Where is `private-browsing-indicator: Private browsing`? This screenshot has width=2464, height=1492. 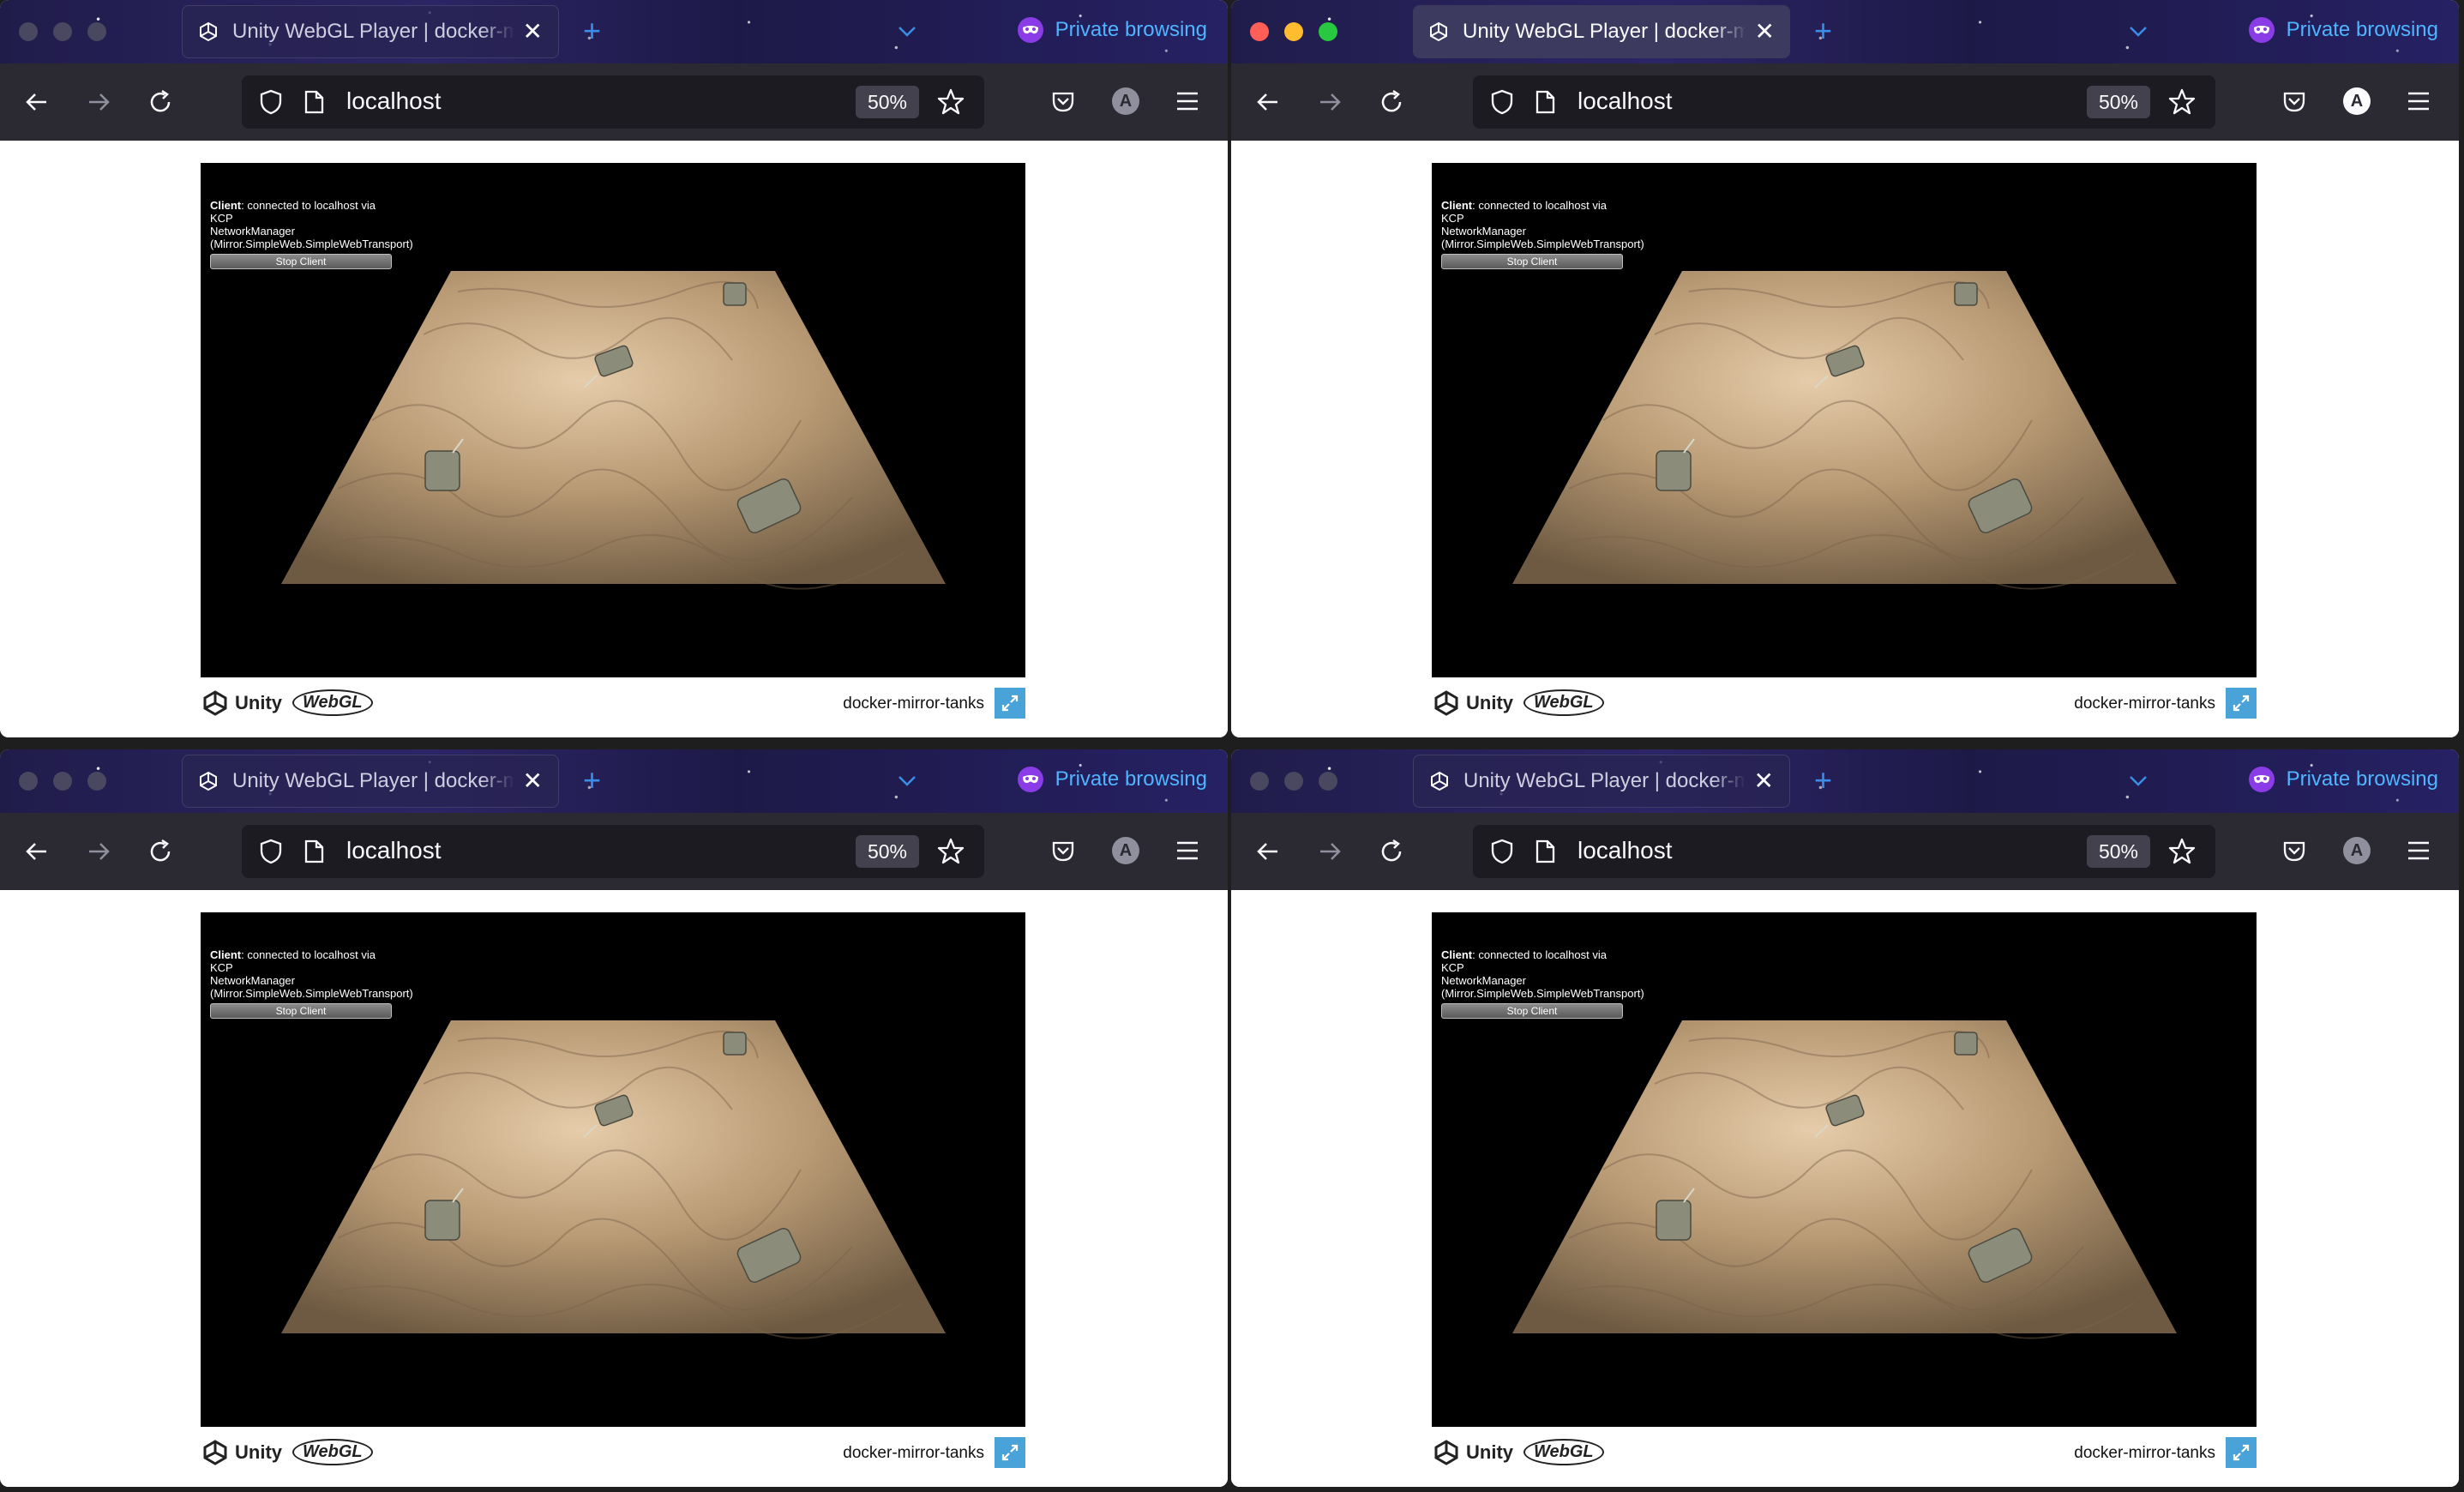 private-browsing-indicator: Private browsing is located at coordinates (1112, 30).